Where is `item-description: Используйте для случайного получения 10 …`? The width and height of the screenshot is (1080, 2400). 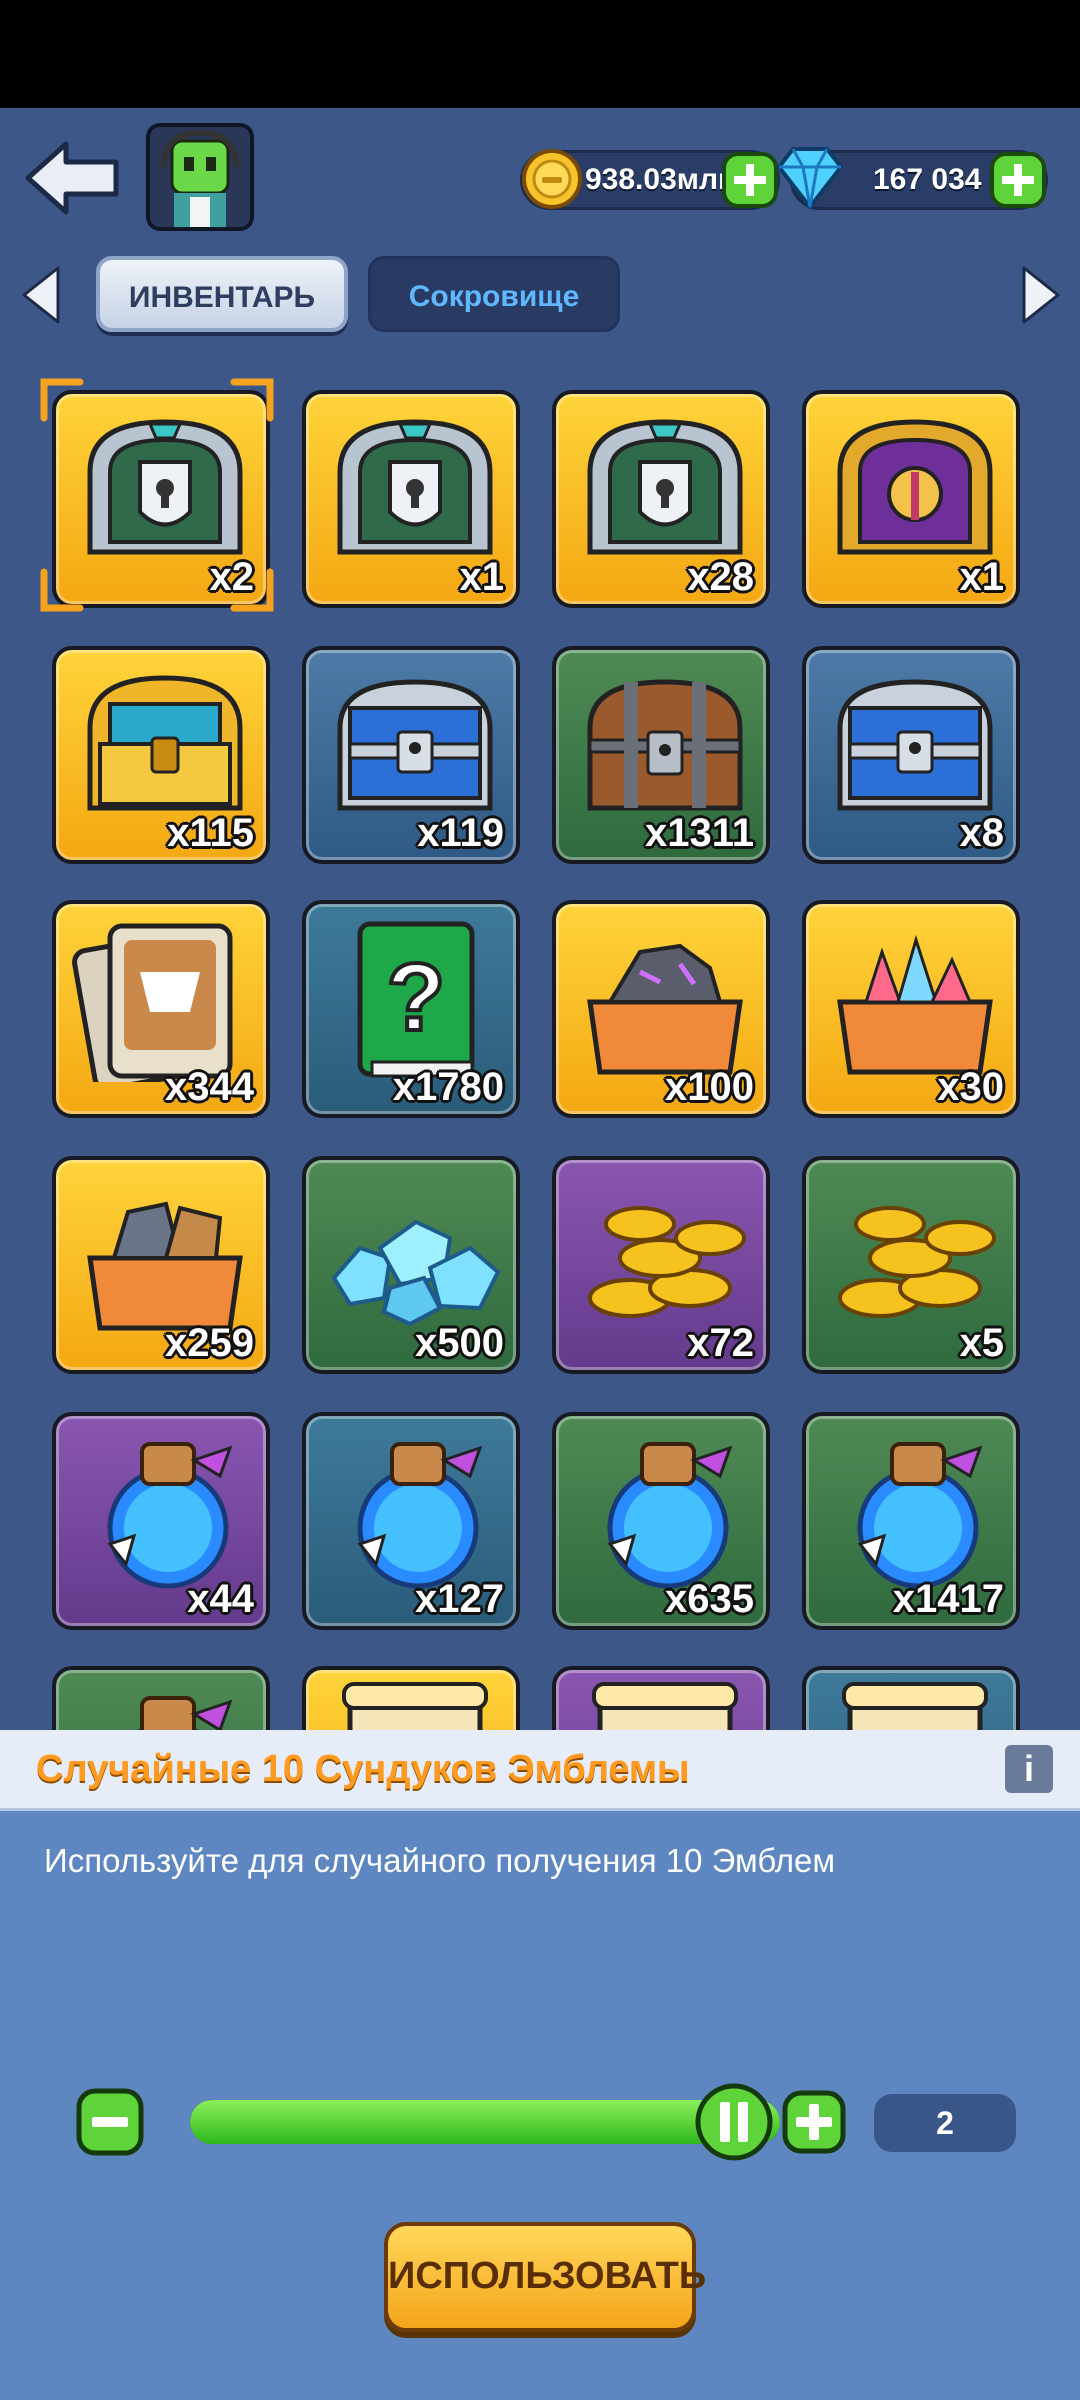
item-description: Используйте для случайного получения 10 … is located at coordinates (440, 1860).